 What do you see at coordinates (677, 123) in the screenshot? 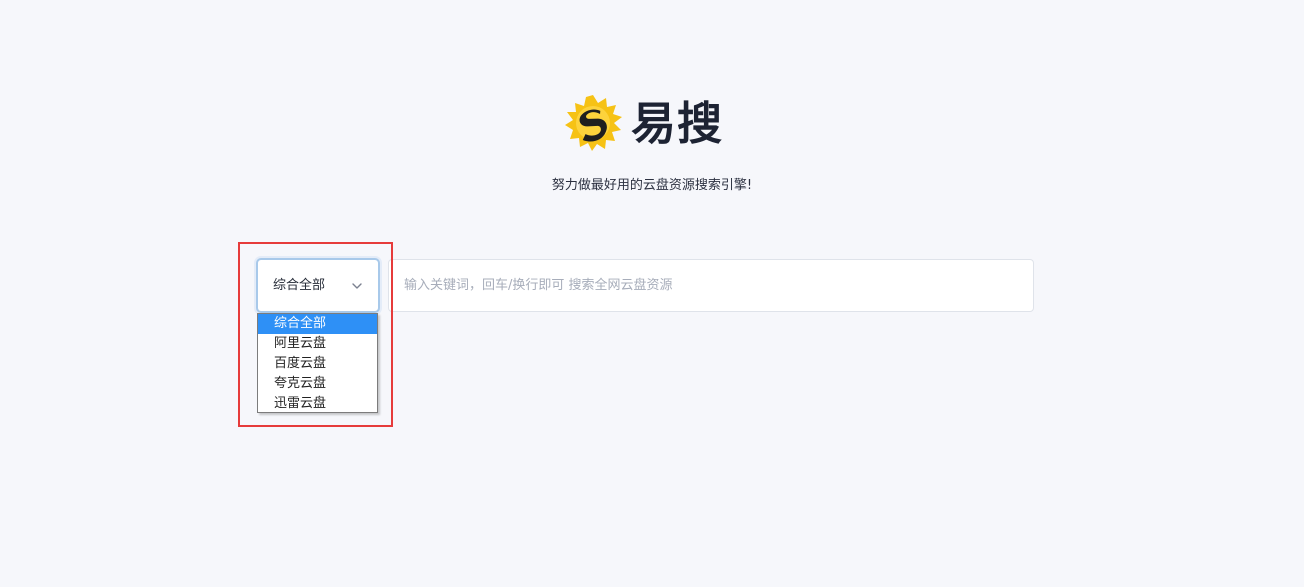
I see `site-name: 易搜` at bounding box center [677, 123].